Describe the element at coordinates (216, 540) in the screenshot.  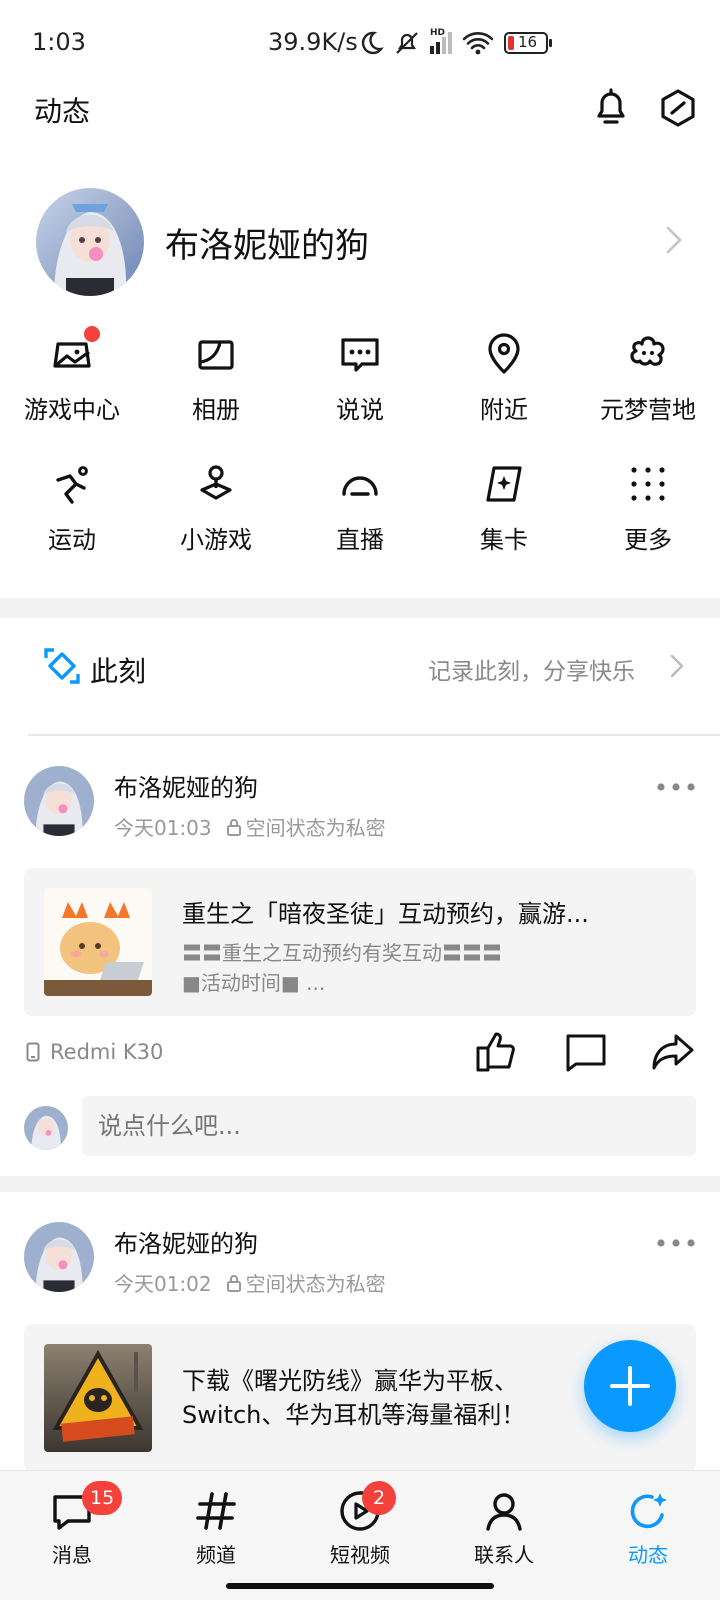
I see `app-label: 小游戏` at that location.